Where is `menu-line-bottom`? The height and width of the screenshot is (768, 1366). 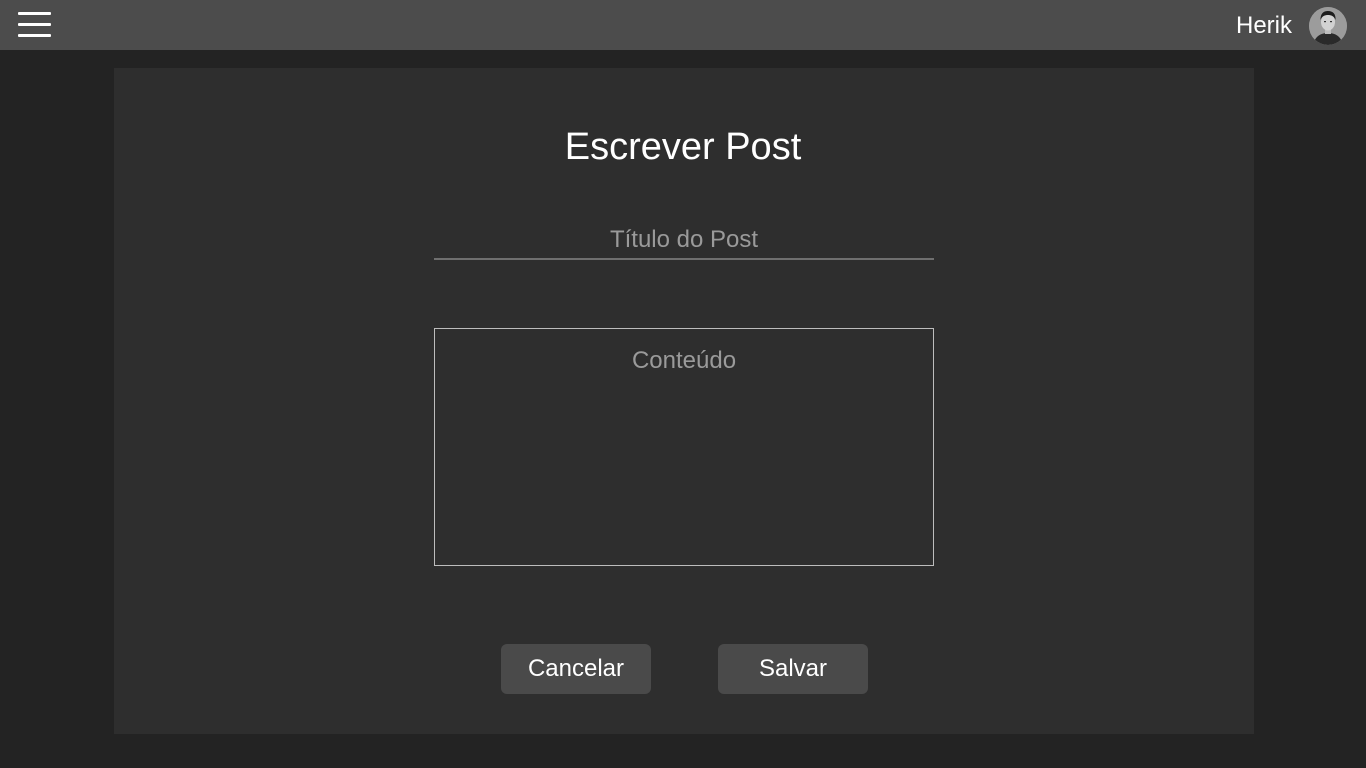 menu-line-bottom is located at coordinates (34, 35).